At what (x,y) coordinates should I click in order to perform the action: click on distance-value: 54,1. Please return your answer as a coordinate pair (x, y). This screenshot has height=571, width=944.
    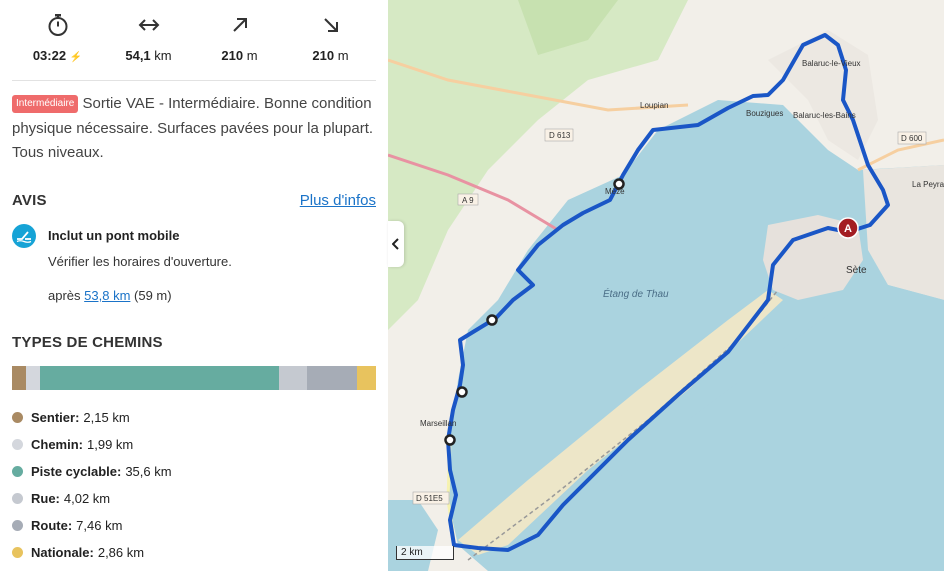
    Looking at the image, I should click on (138, 55).